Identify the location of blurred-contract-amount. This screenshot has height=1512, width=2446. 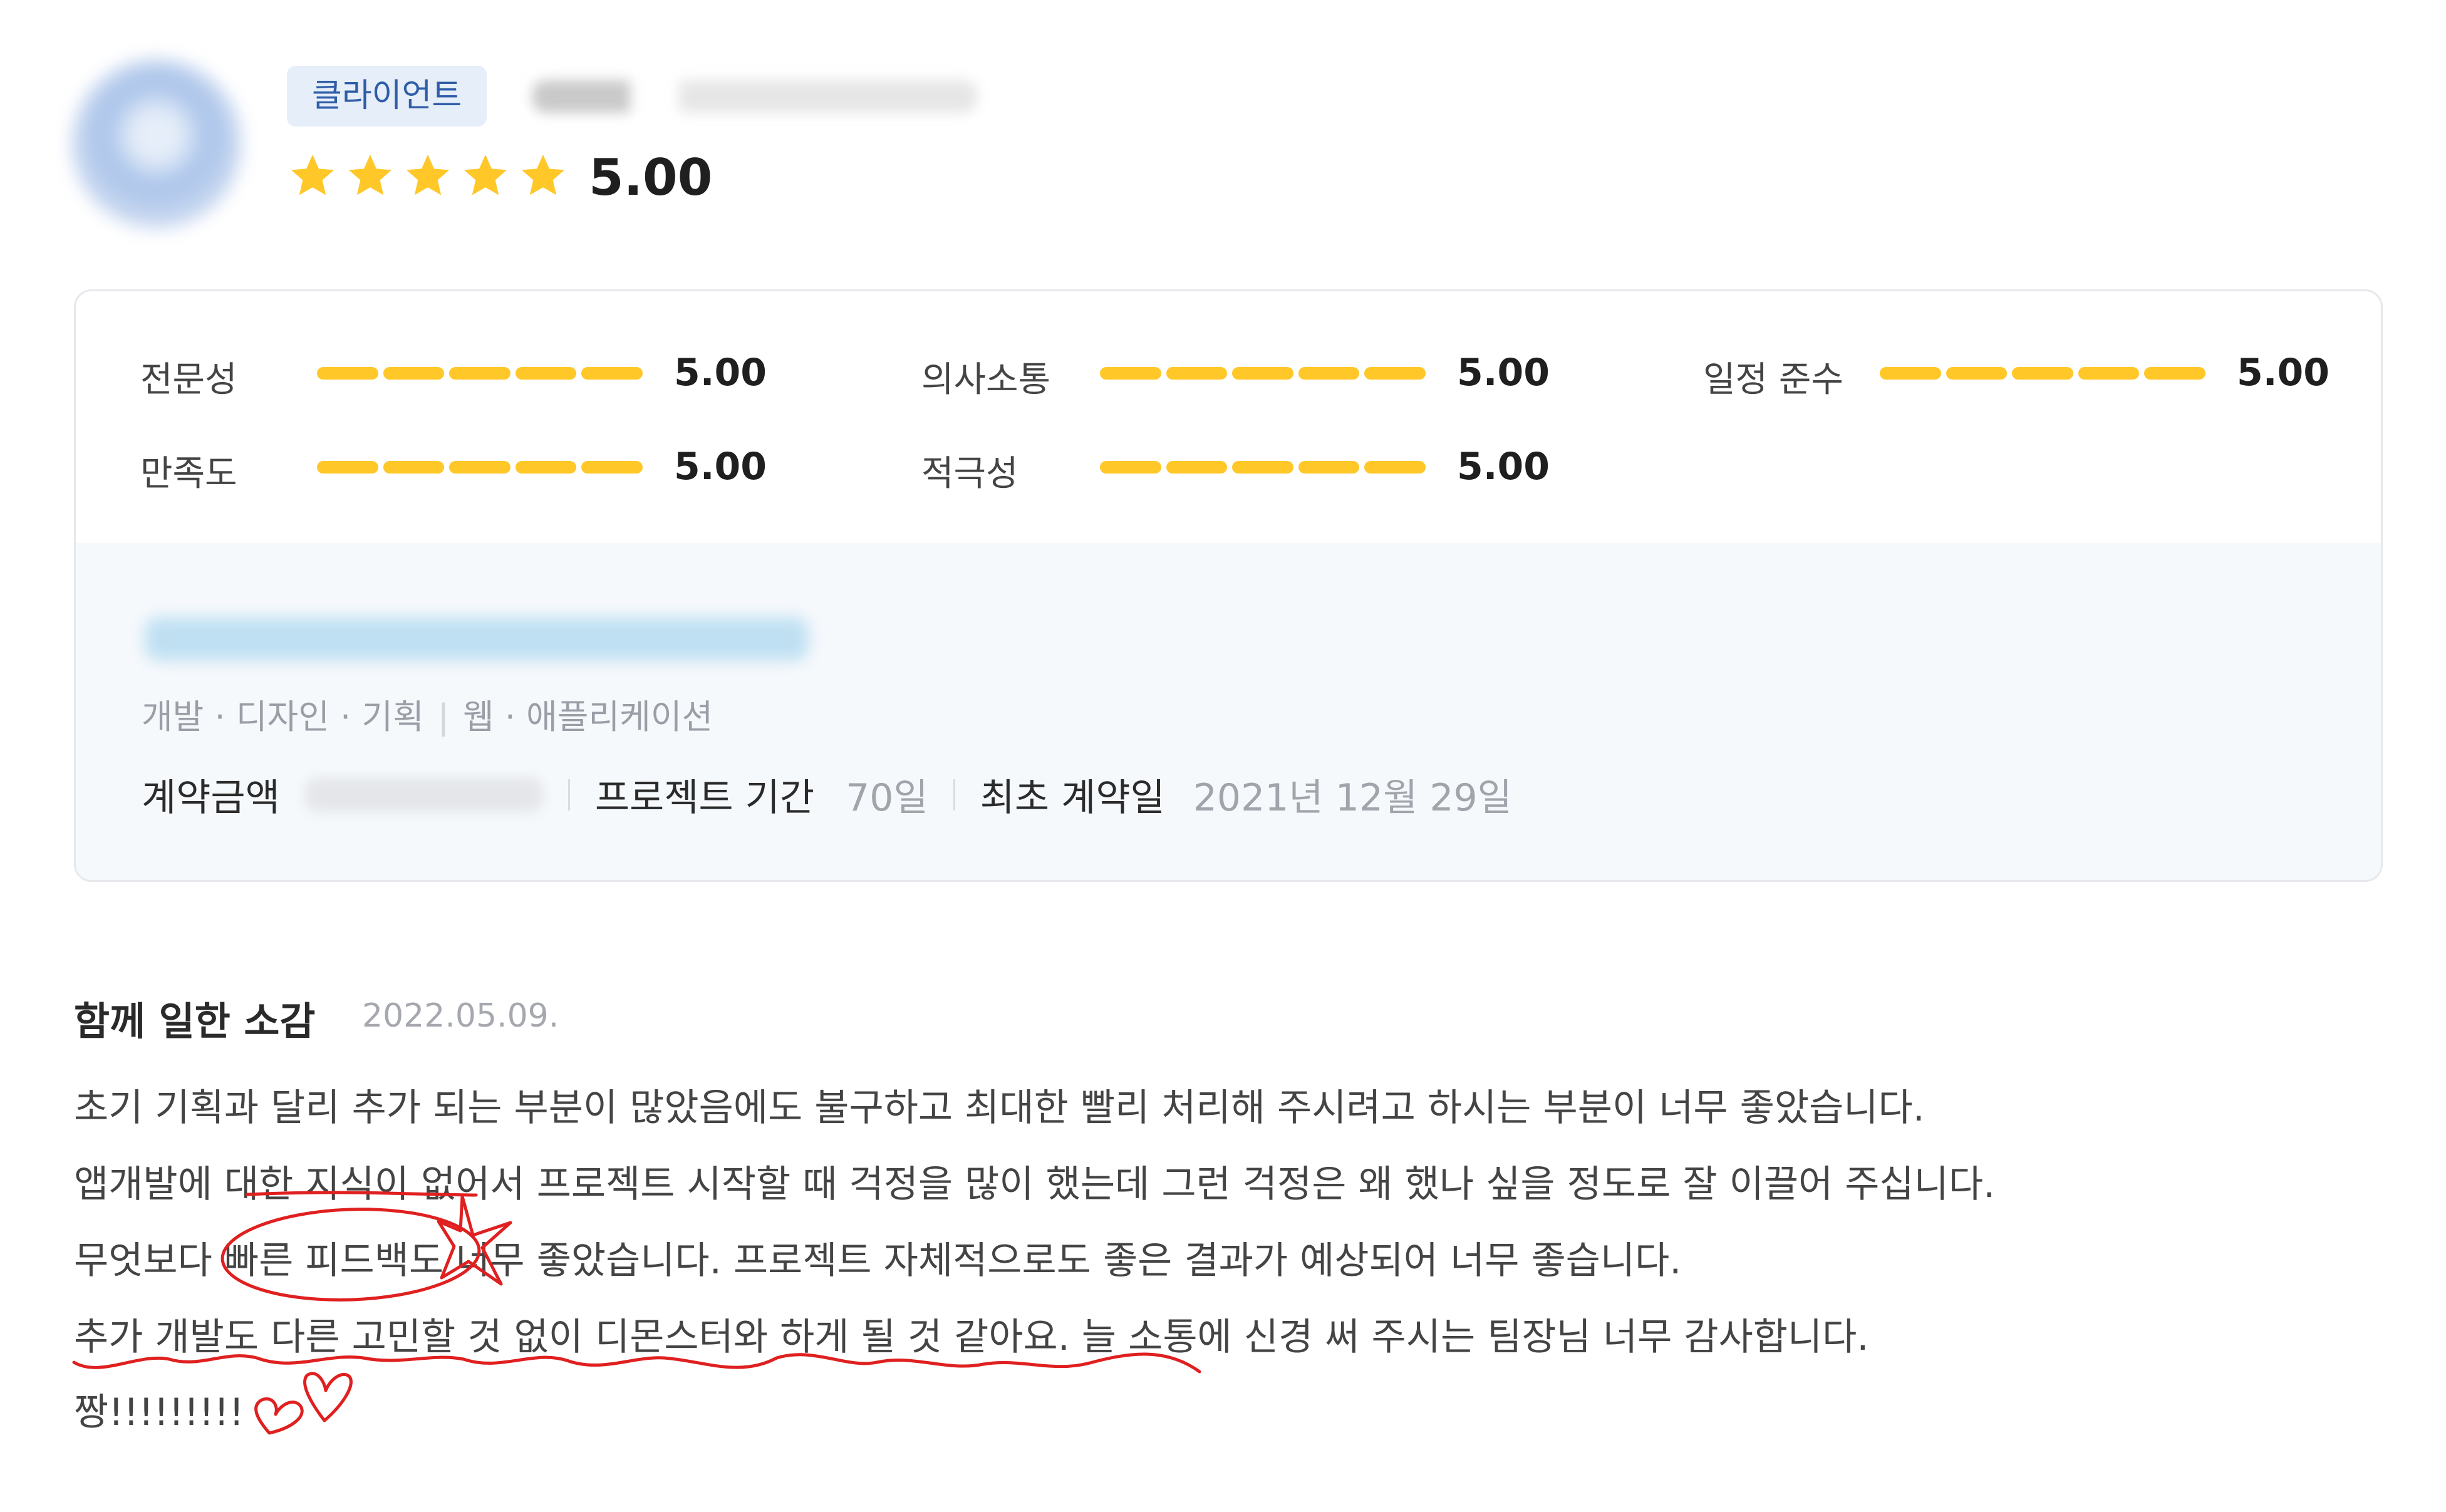
(423, 794).